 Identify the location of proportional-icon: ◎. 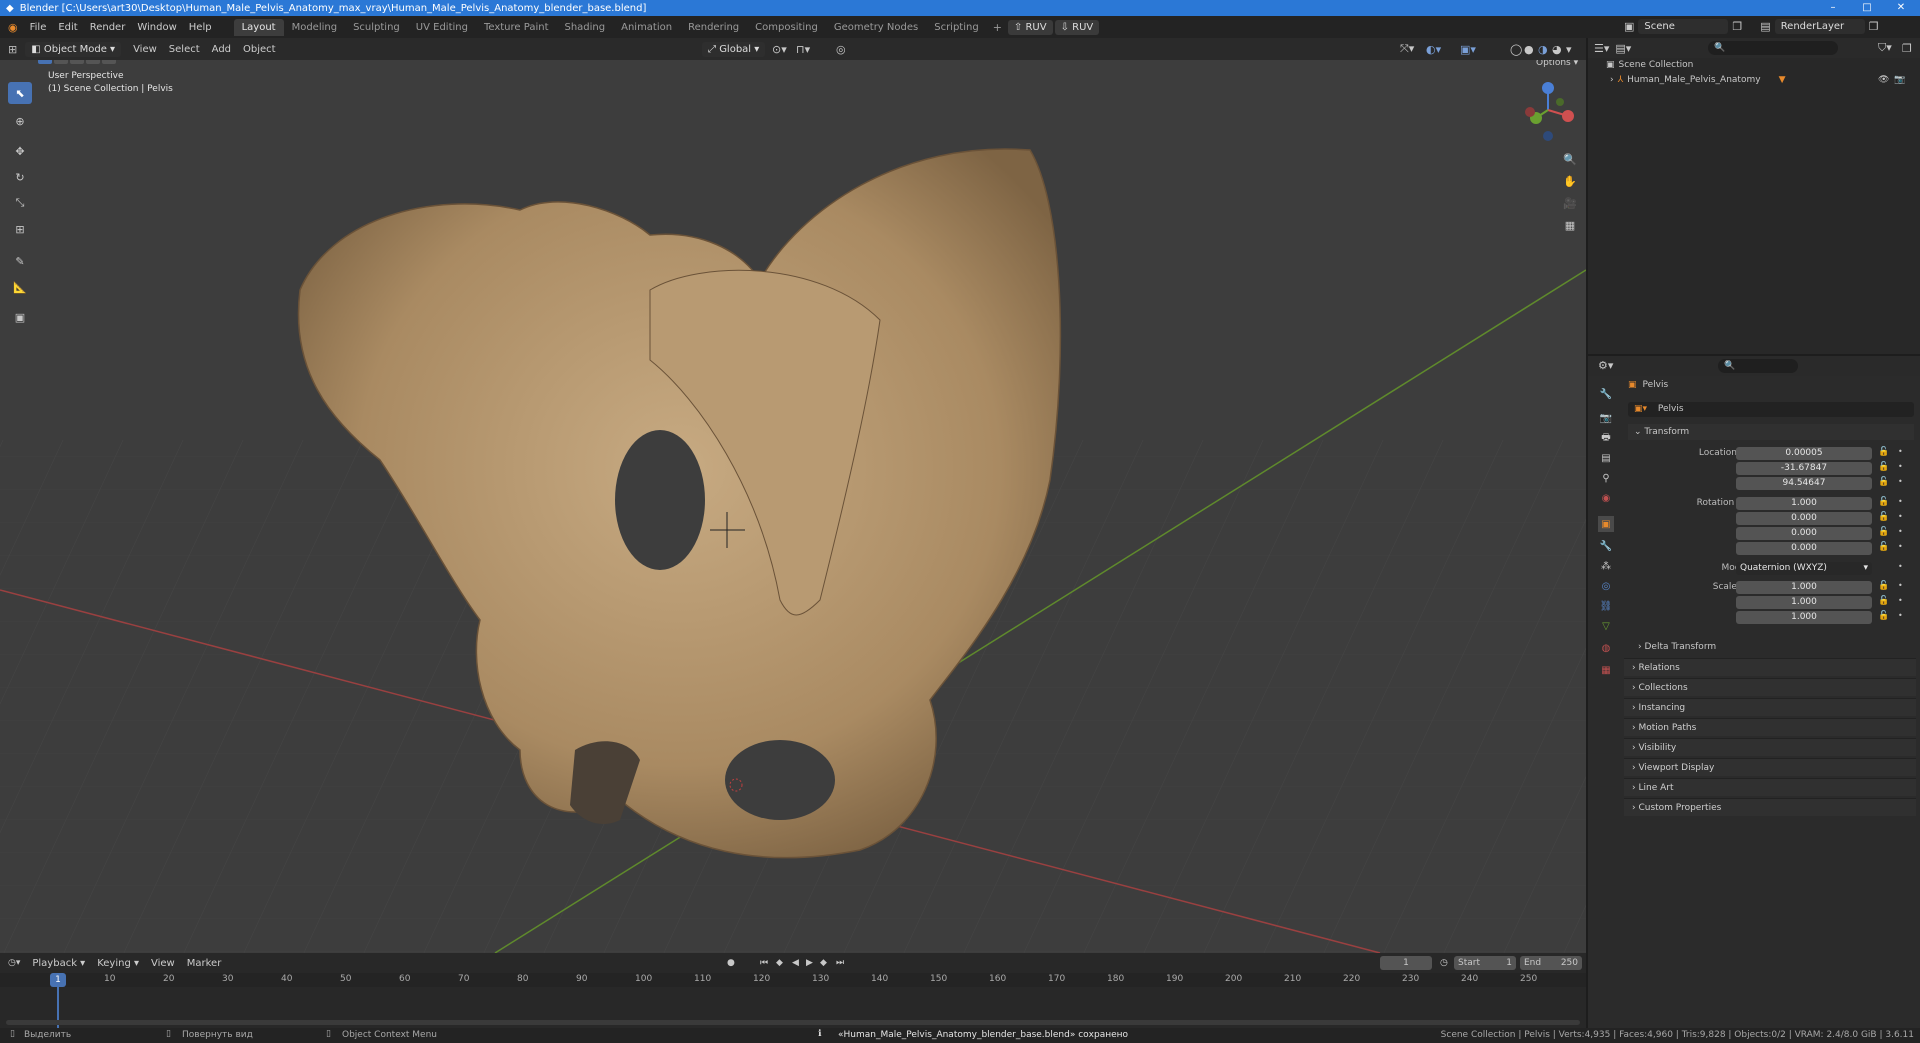
(841, 49).